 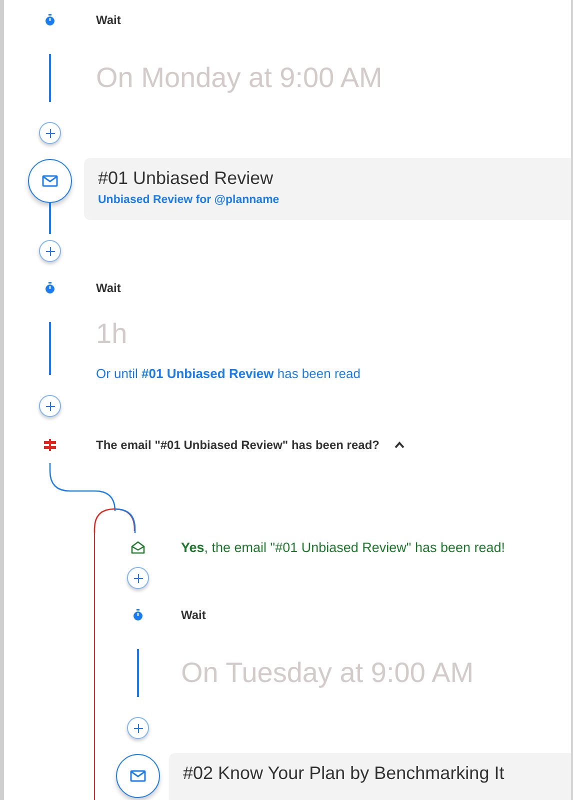 I want to click on caret-icon, so click(x=399, y=445).